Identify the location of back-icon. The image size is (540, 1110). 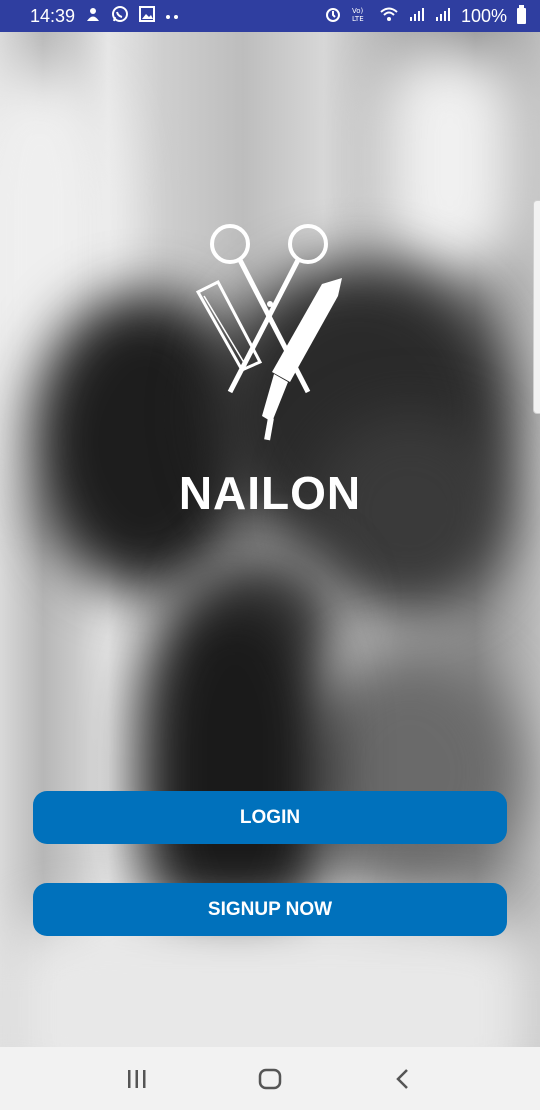
(402, 1078).